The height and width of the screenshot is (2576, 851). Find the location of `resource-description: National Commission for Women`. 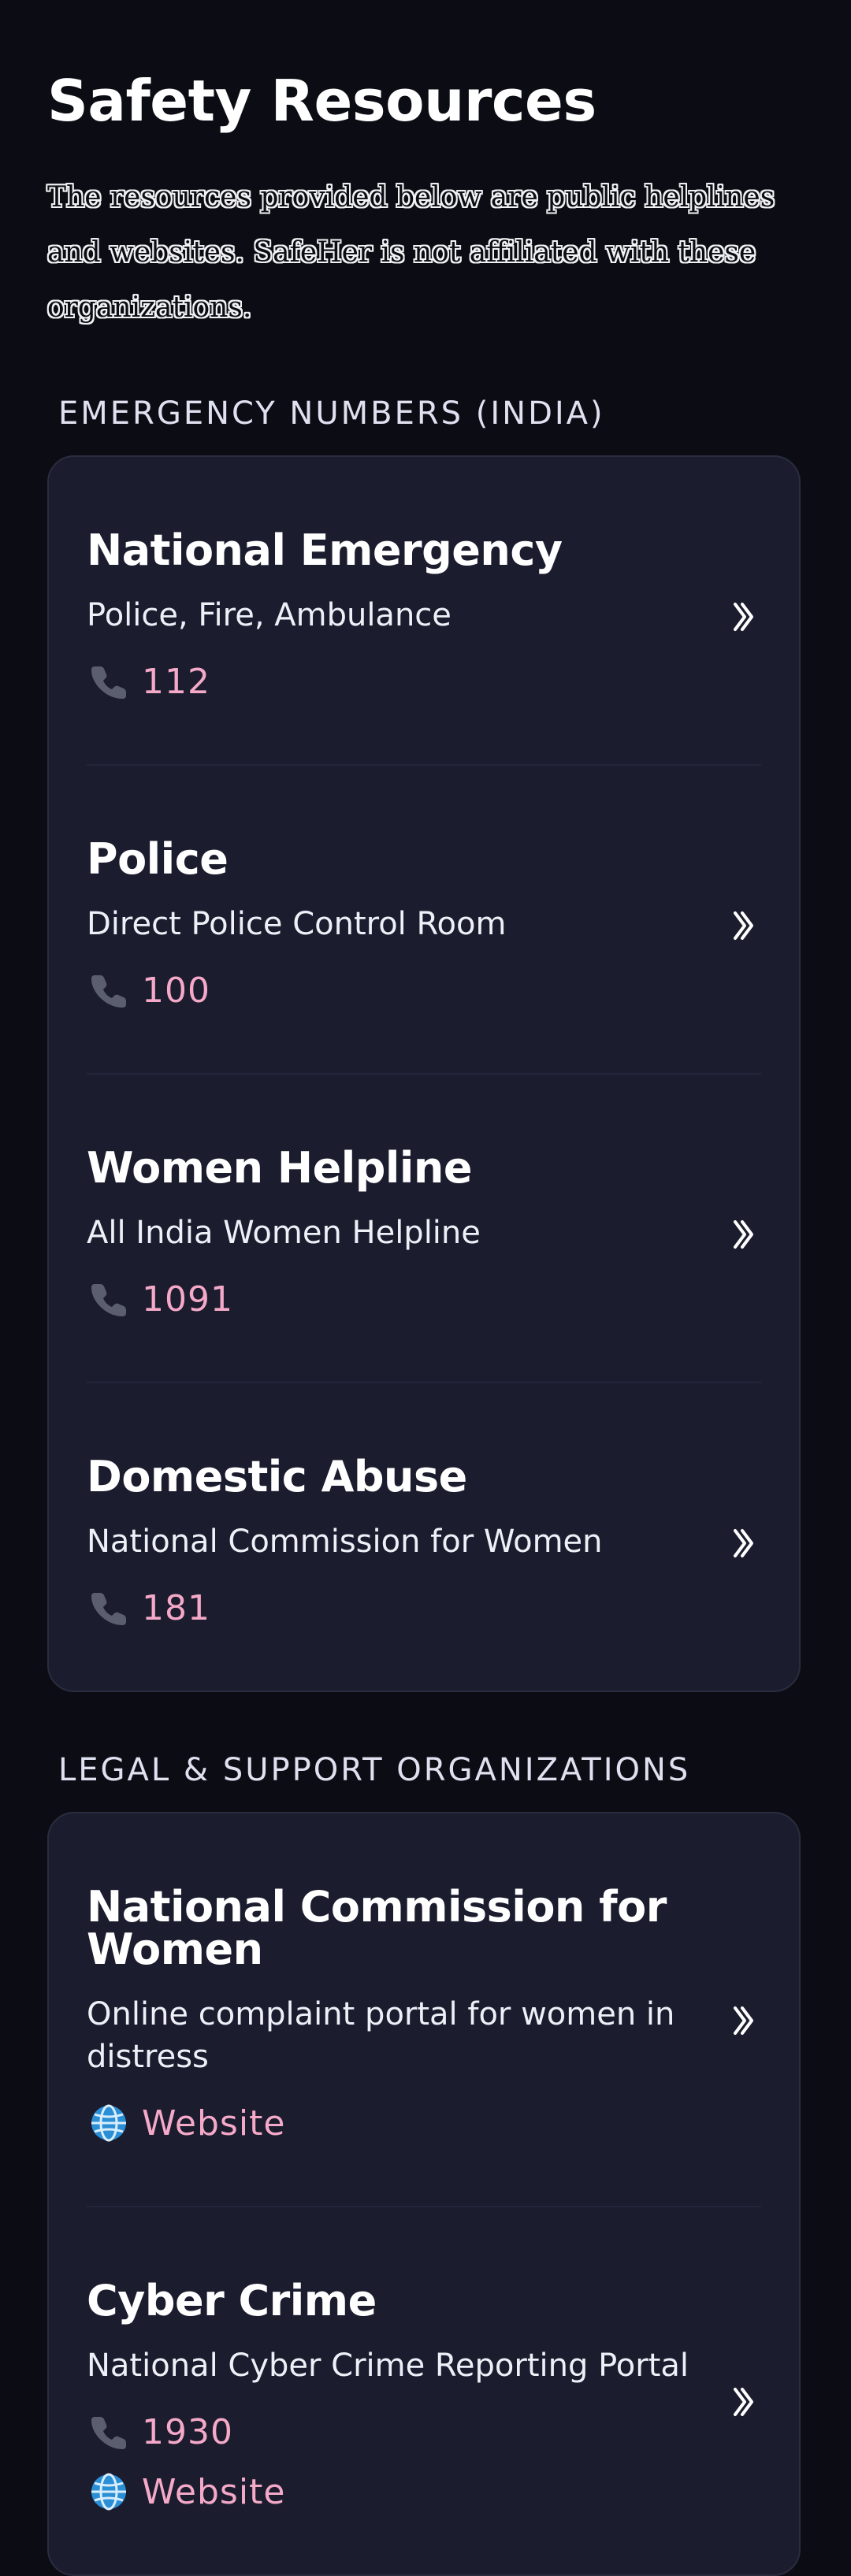

resource-description: National Commission for Women is located at coordinates (345, 1542).